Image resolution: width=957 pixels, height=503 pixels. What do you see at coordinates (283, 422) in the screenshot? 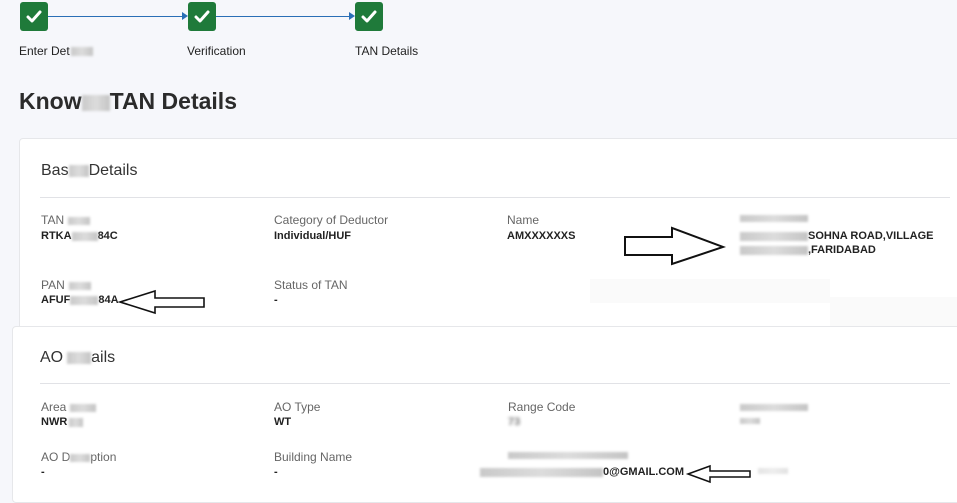
I see `ao-type-value: WT` at bounding box center [283, 422].